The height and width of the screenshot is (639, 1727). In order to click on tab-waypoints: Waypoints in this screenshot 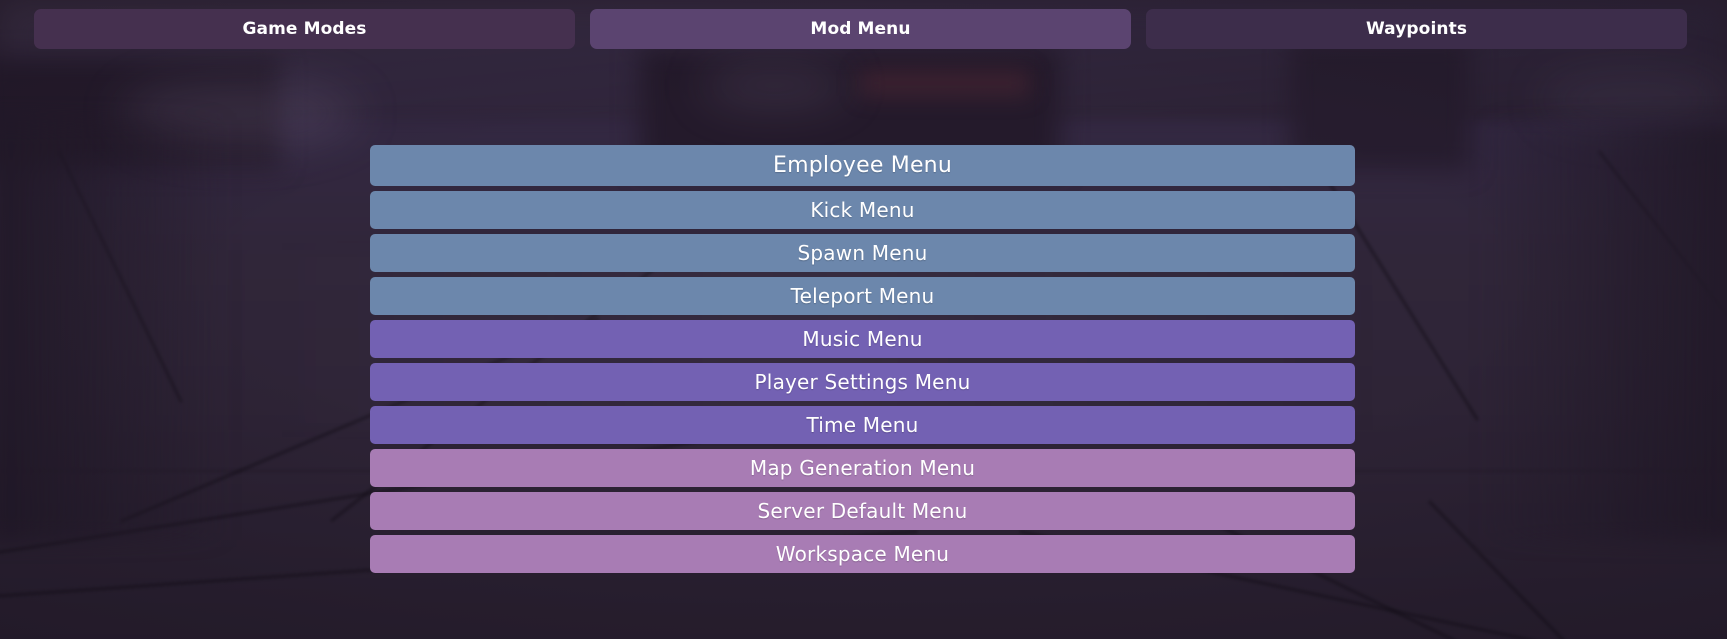, I will do `click(1416, 29)`.